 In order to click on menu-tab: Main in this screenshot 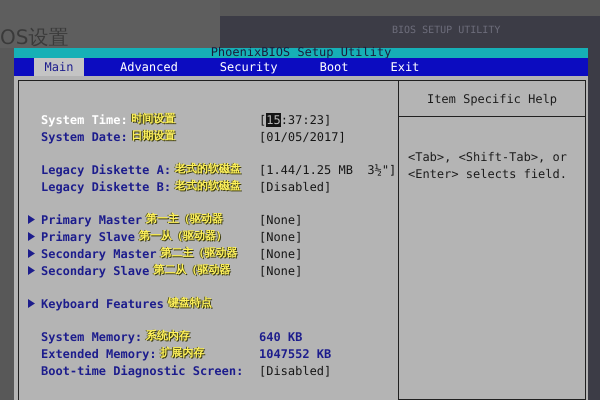, I will do `click(59, 67)`.